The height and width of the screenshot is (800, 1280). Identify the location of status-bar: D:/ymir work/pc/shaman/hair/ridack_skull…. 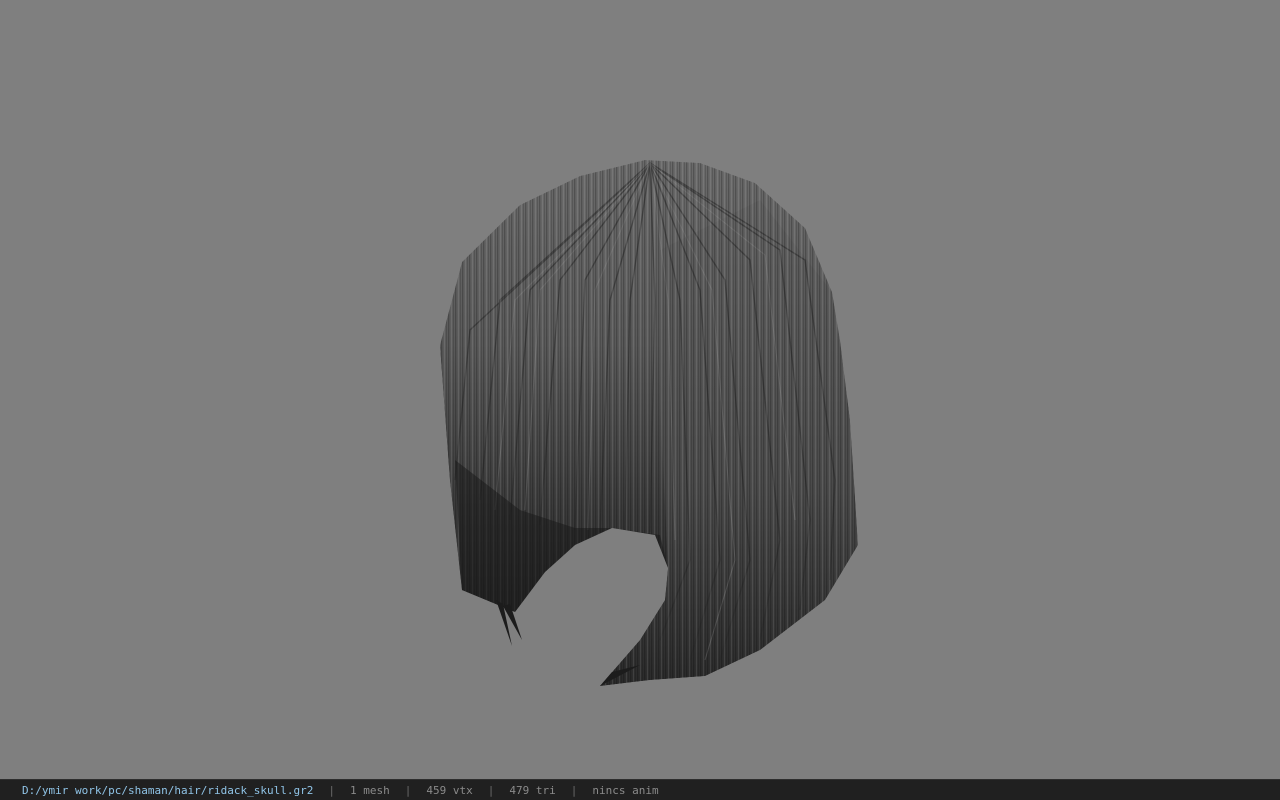
(640, 789).